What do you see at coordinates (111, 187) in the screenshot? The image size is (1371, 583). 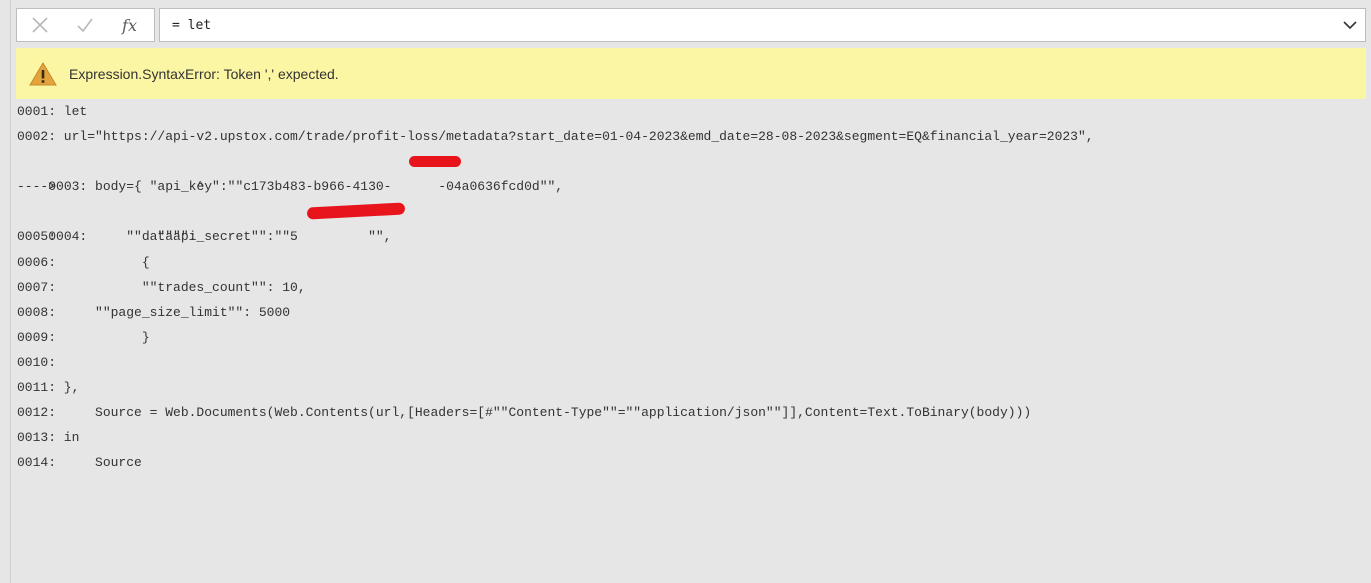 I see `error-caret-line: ----> ^` at bounding box center [111, 187].